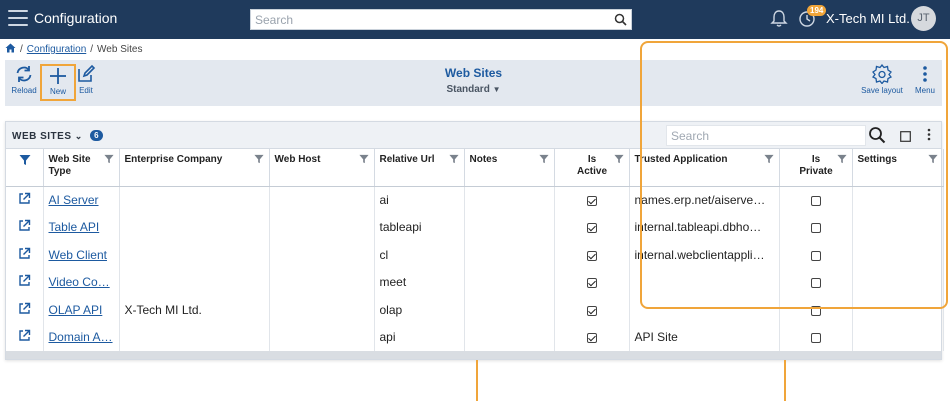  Describe the element at coordinates (25, 160) in the screenshot. I see `filter-icon` at that location.